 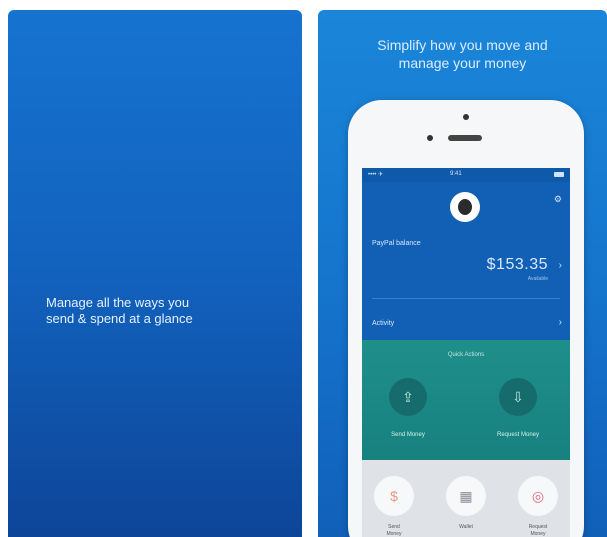 What do you see at coordinates (517, 265) in the screenshot?
I see `balance-amount: $153.35` at bounding box center [517, 265].